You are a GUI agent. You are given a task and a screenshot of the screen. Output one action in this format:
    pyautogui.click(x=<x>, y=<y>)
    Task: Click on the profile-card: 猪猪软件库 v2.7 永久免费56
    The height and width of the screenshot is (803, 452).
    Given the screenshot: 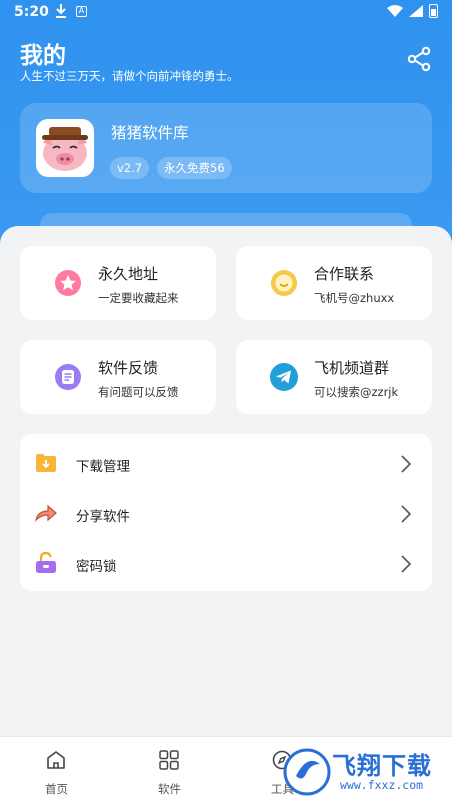 What is the action you would take?
    pyautogui.click(x=226, y=148)
    